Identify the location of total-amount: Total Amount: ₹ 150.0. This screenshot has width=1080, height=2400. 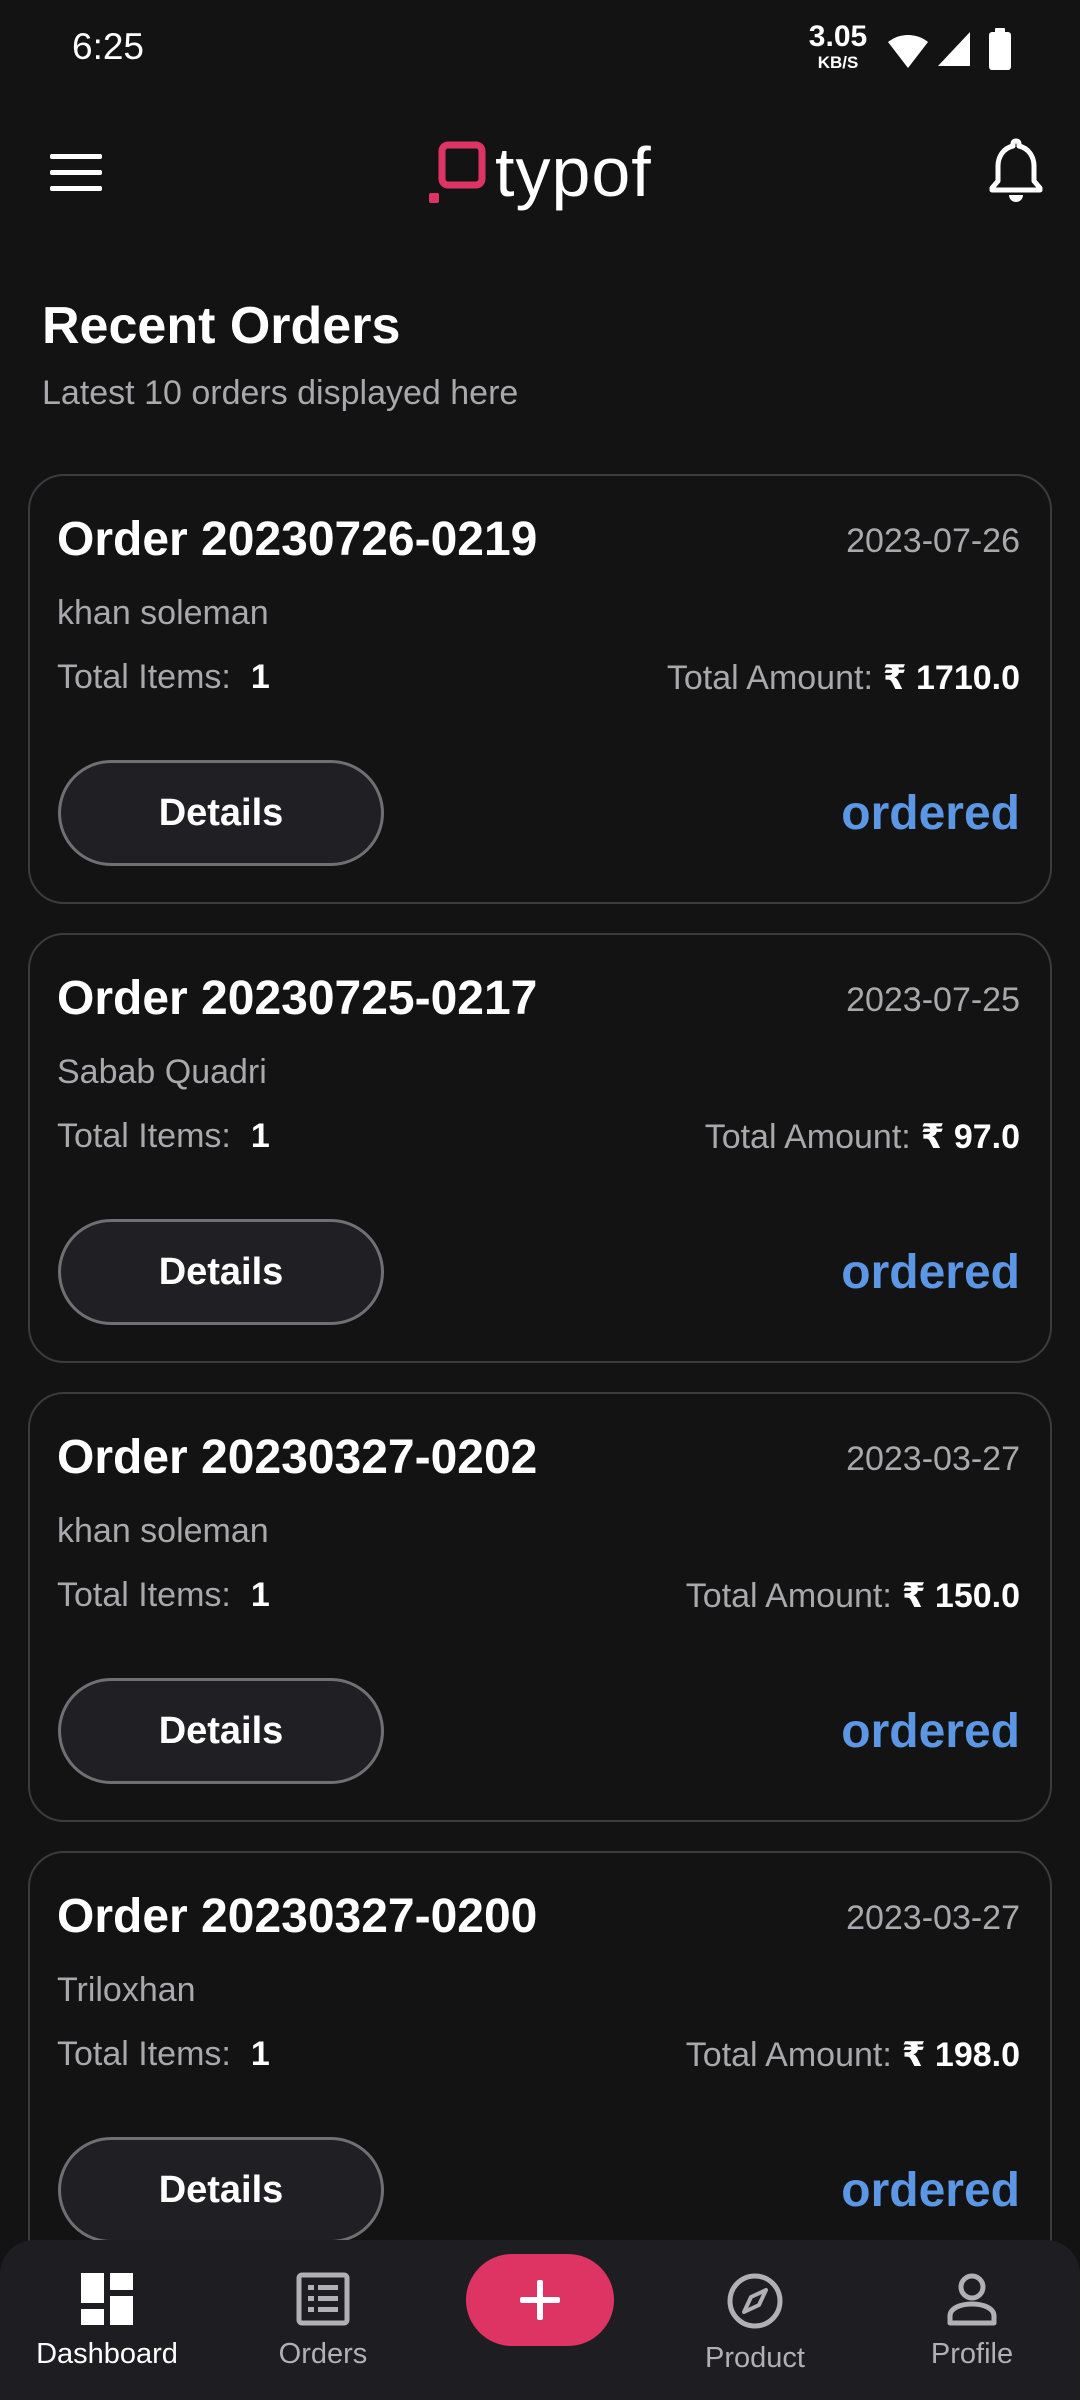
(853, 1596).